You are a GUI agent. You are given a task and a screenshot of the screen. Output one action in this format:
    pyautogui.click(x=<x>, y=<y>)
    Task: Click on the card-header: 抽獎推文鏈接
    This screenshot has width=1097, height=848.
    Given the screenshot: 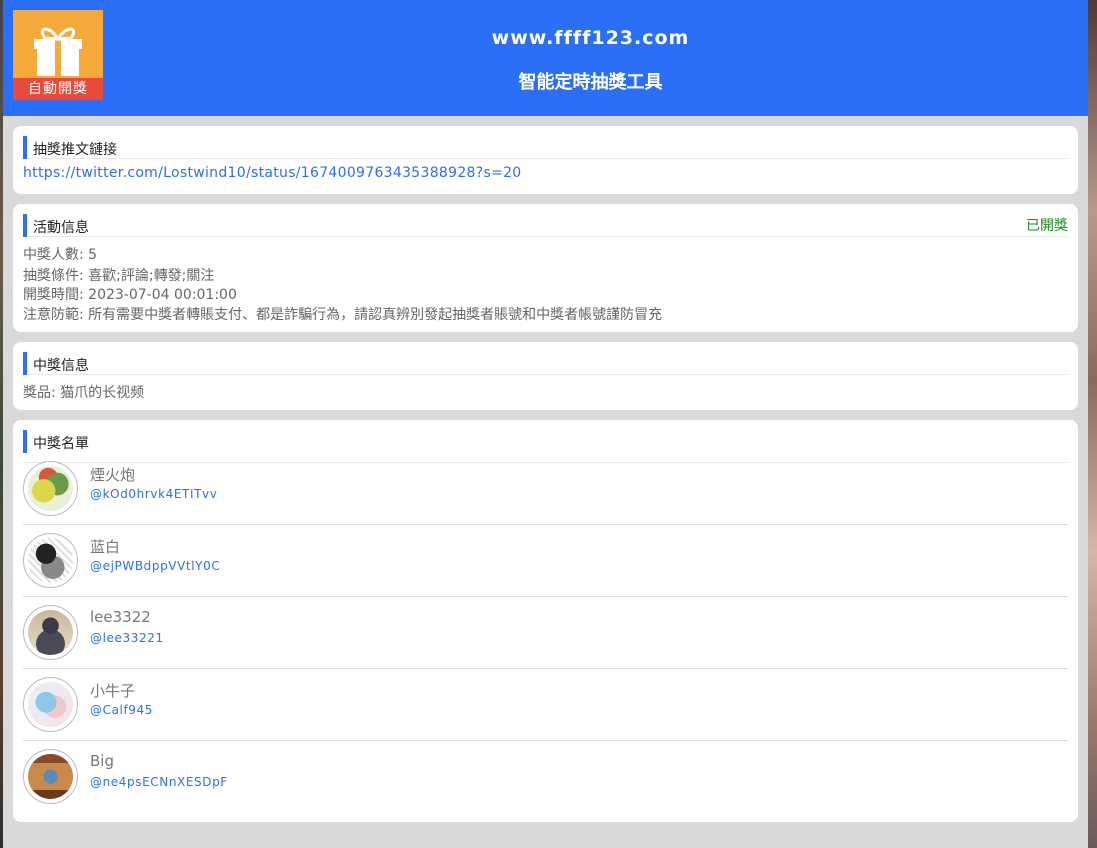 What is the action you would take?
    pyautogui.click(x=545, y=147)
    